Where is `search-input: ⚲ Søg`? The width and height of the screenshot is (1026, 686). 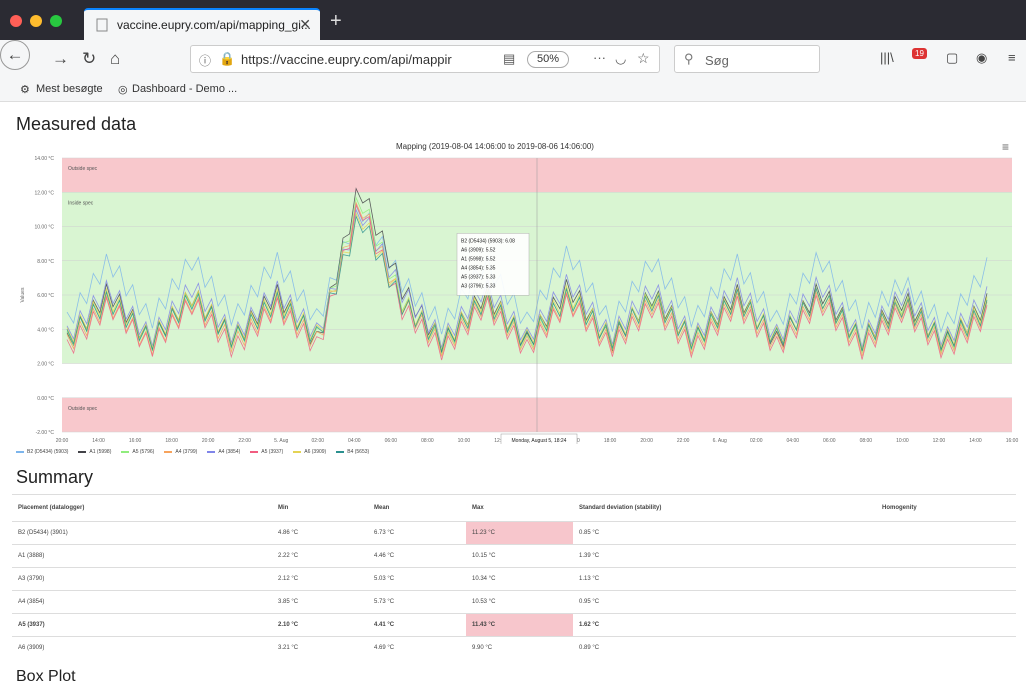
search-input: ⚲ Søg is located at coordinates (747, 59).